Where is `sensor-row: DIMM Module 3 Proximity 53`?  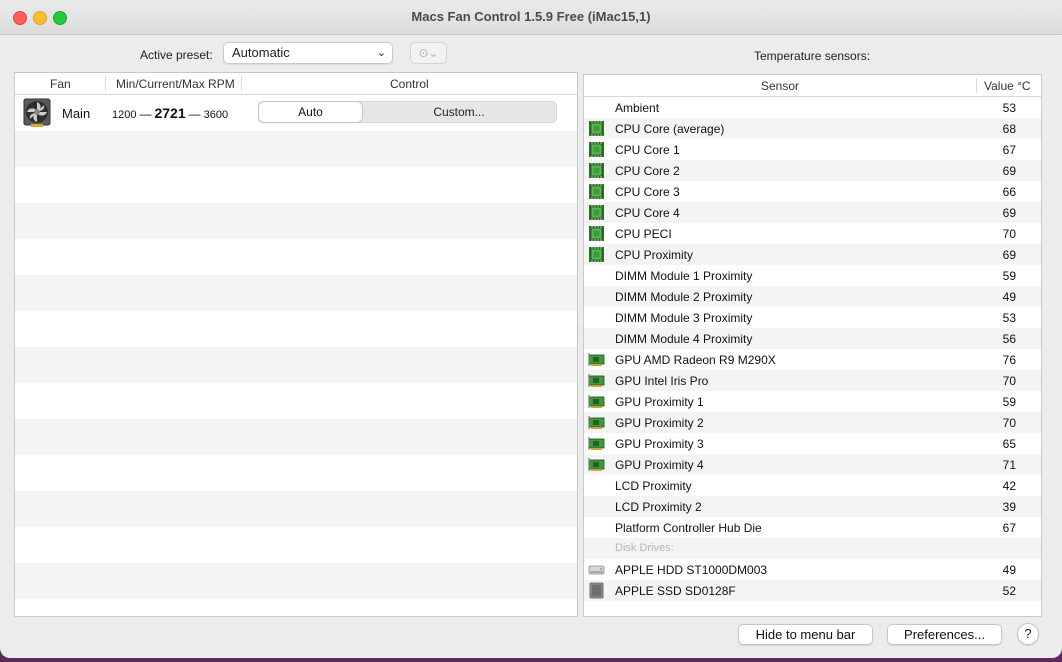
sensor-row: DIMM Module 3 Proximity 53 is located at coordinates (812, 317).